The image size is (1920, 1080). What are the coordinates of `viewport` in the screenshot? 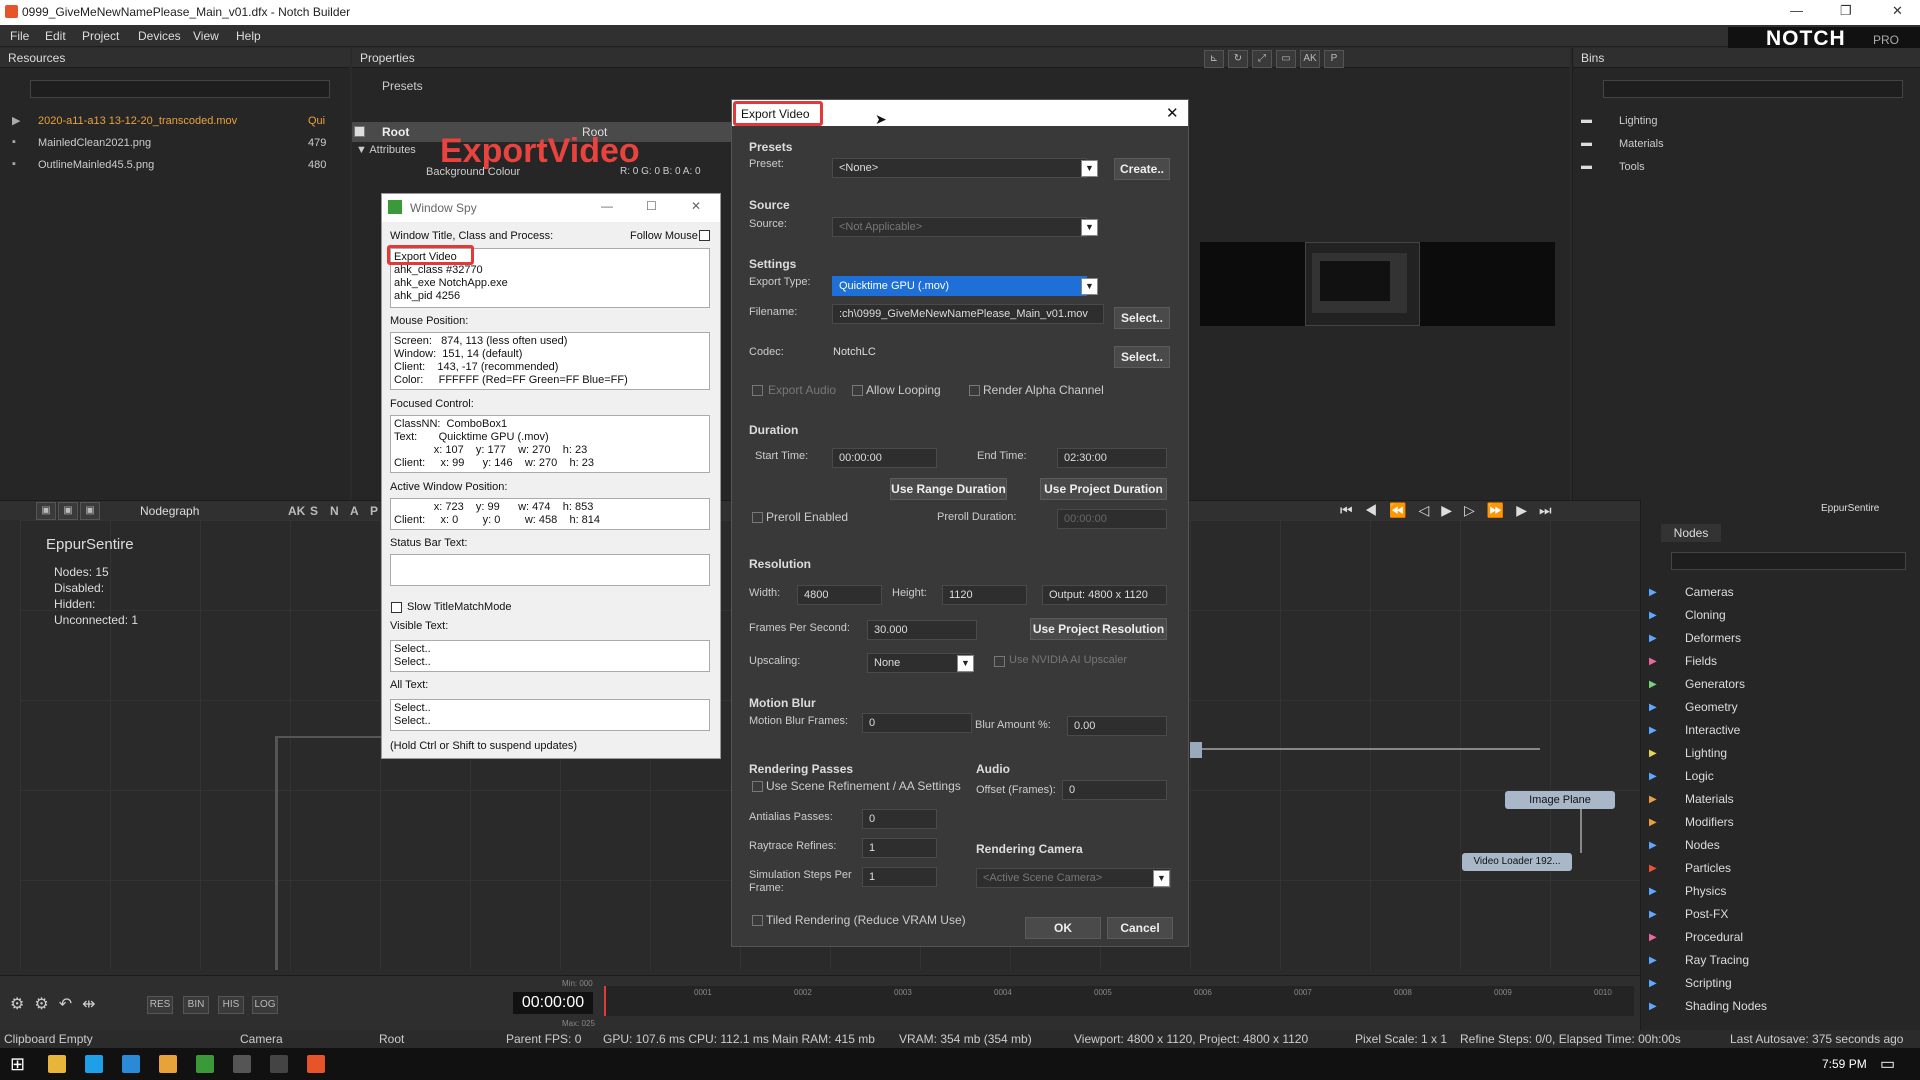 It's located at (1377, 284).